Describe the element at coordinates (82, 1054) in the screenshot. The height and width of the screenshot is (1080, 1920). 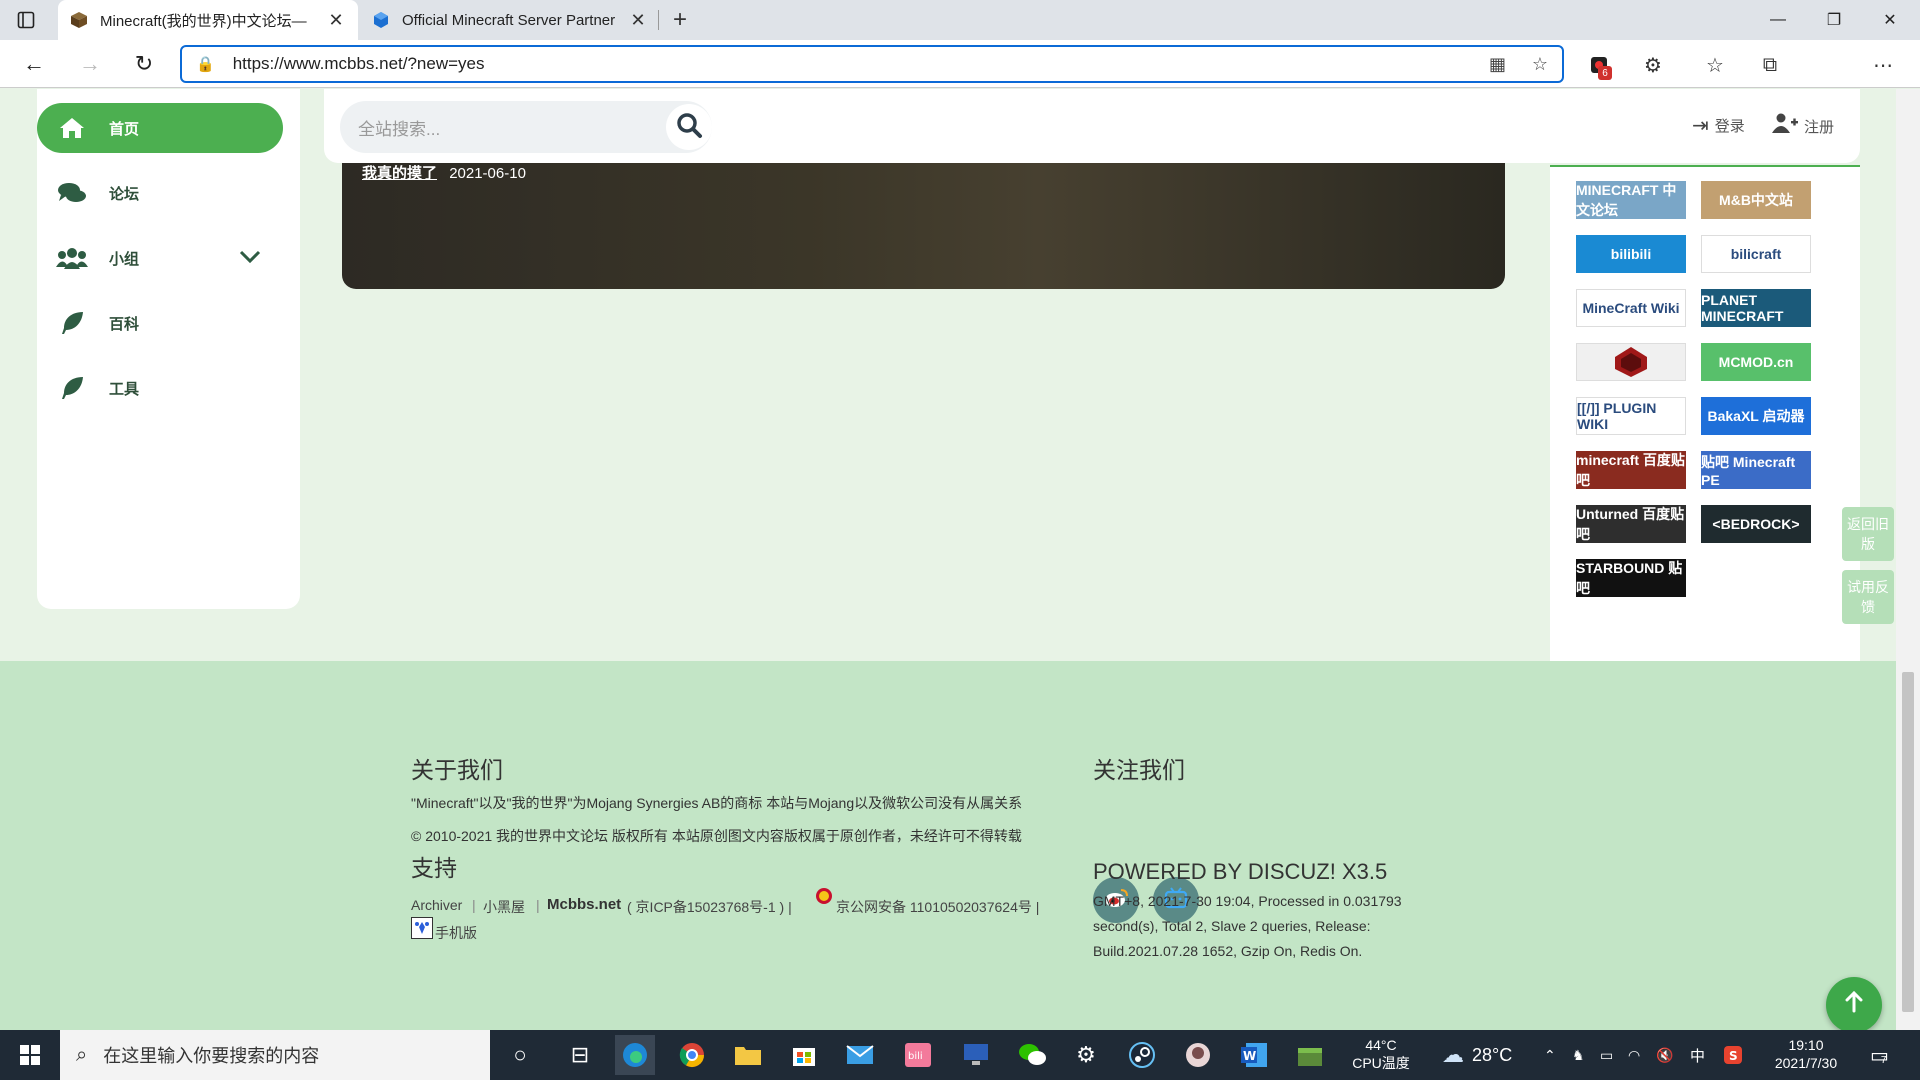
I see `search-icon: ⌕` at that location.